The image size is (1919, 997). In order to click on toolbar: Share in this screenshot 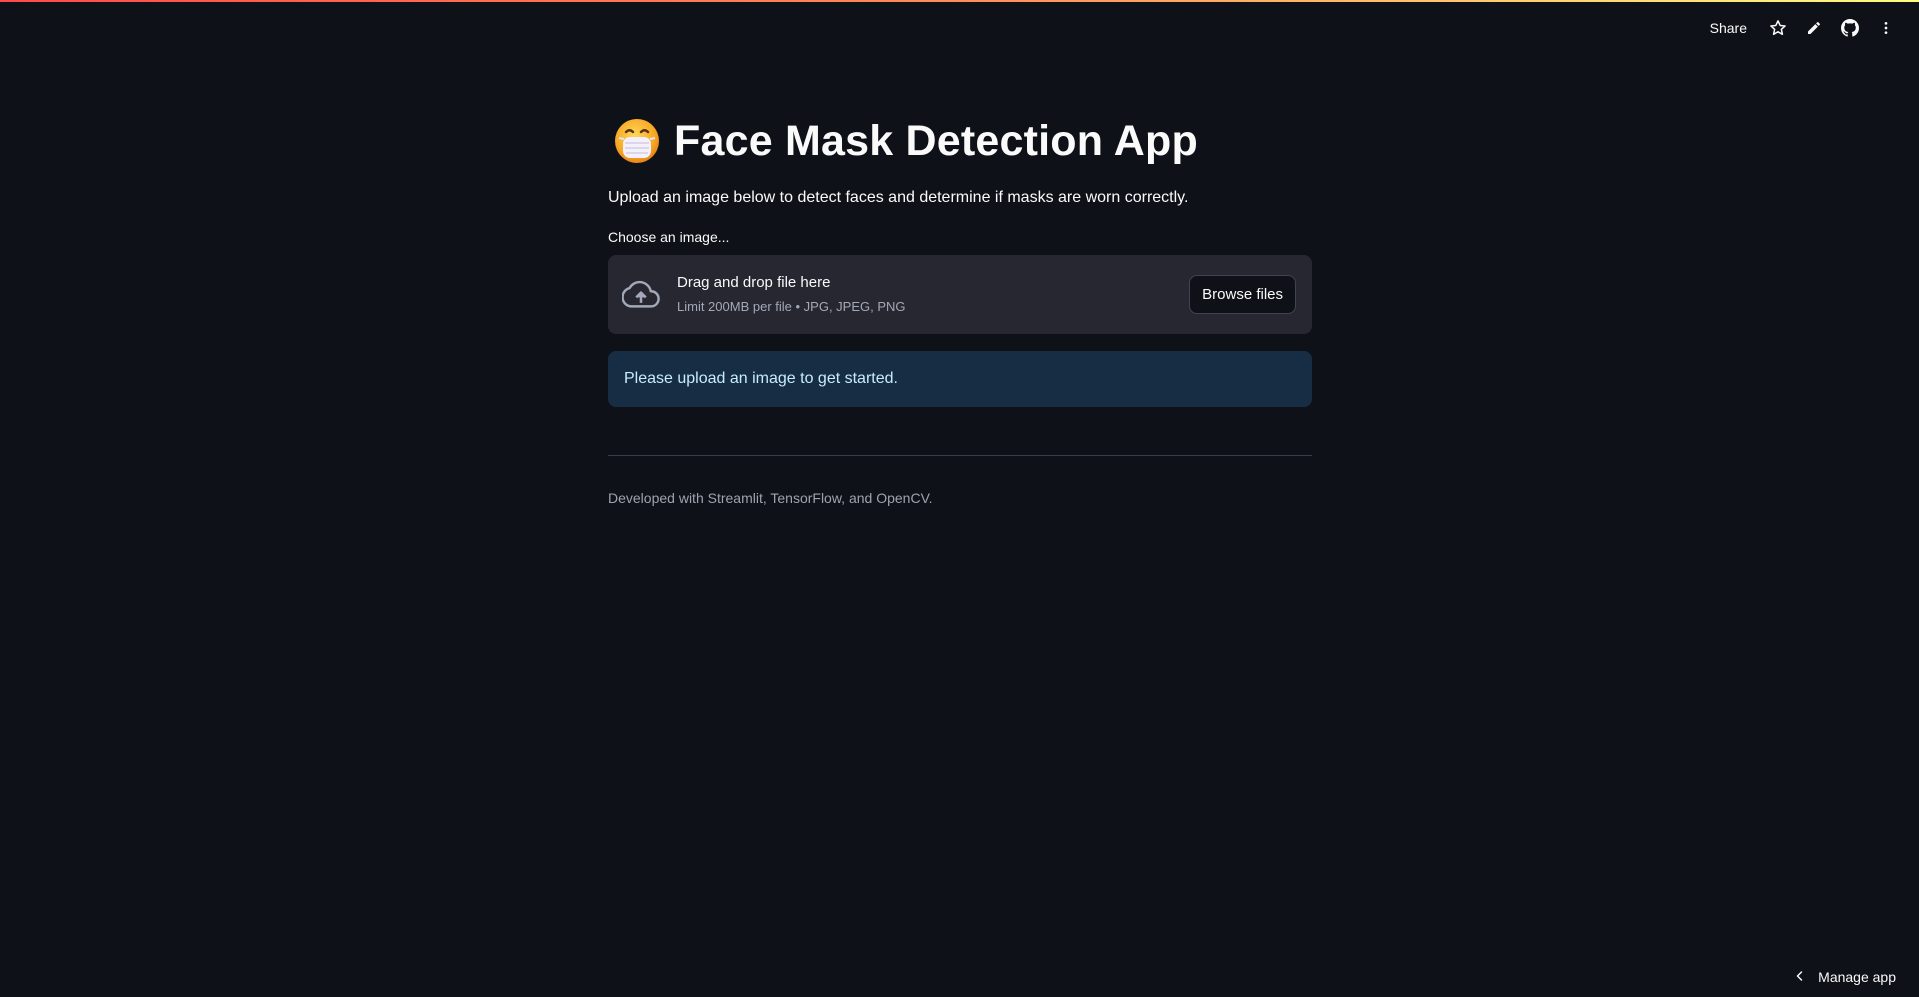, I will do `click(1800, 28)`.